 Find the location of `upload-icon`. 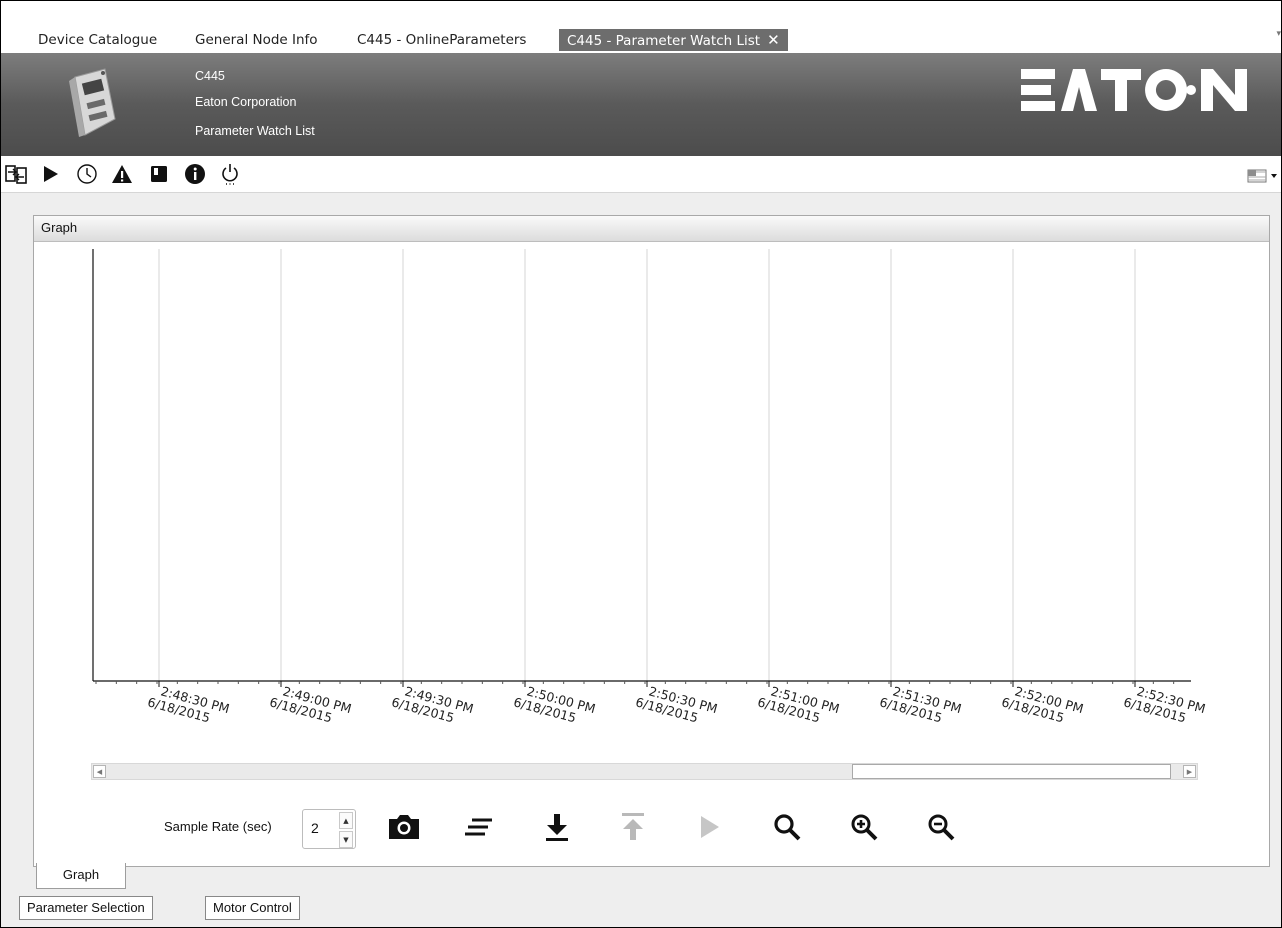

upload-icon is located at coordinates (633, 827).